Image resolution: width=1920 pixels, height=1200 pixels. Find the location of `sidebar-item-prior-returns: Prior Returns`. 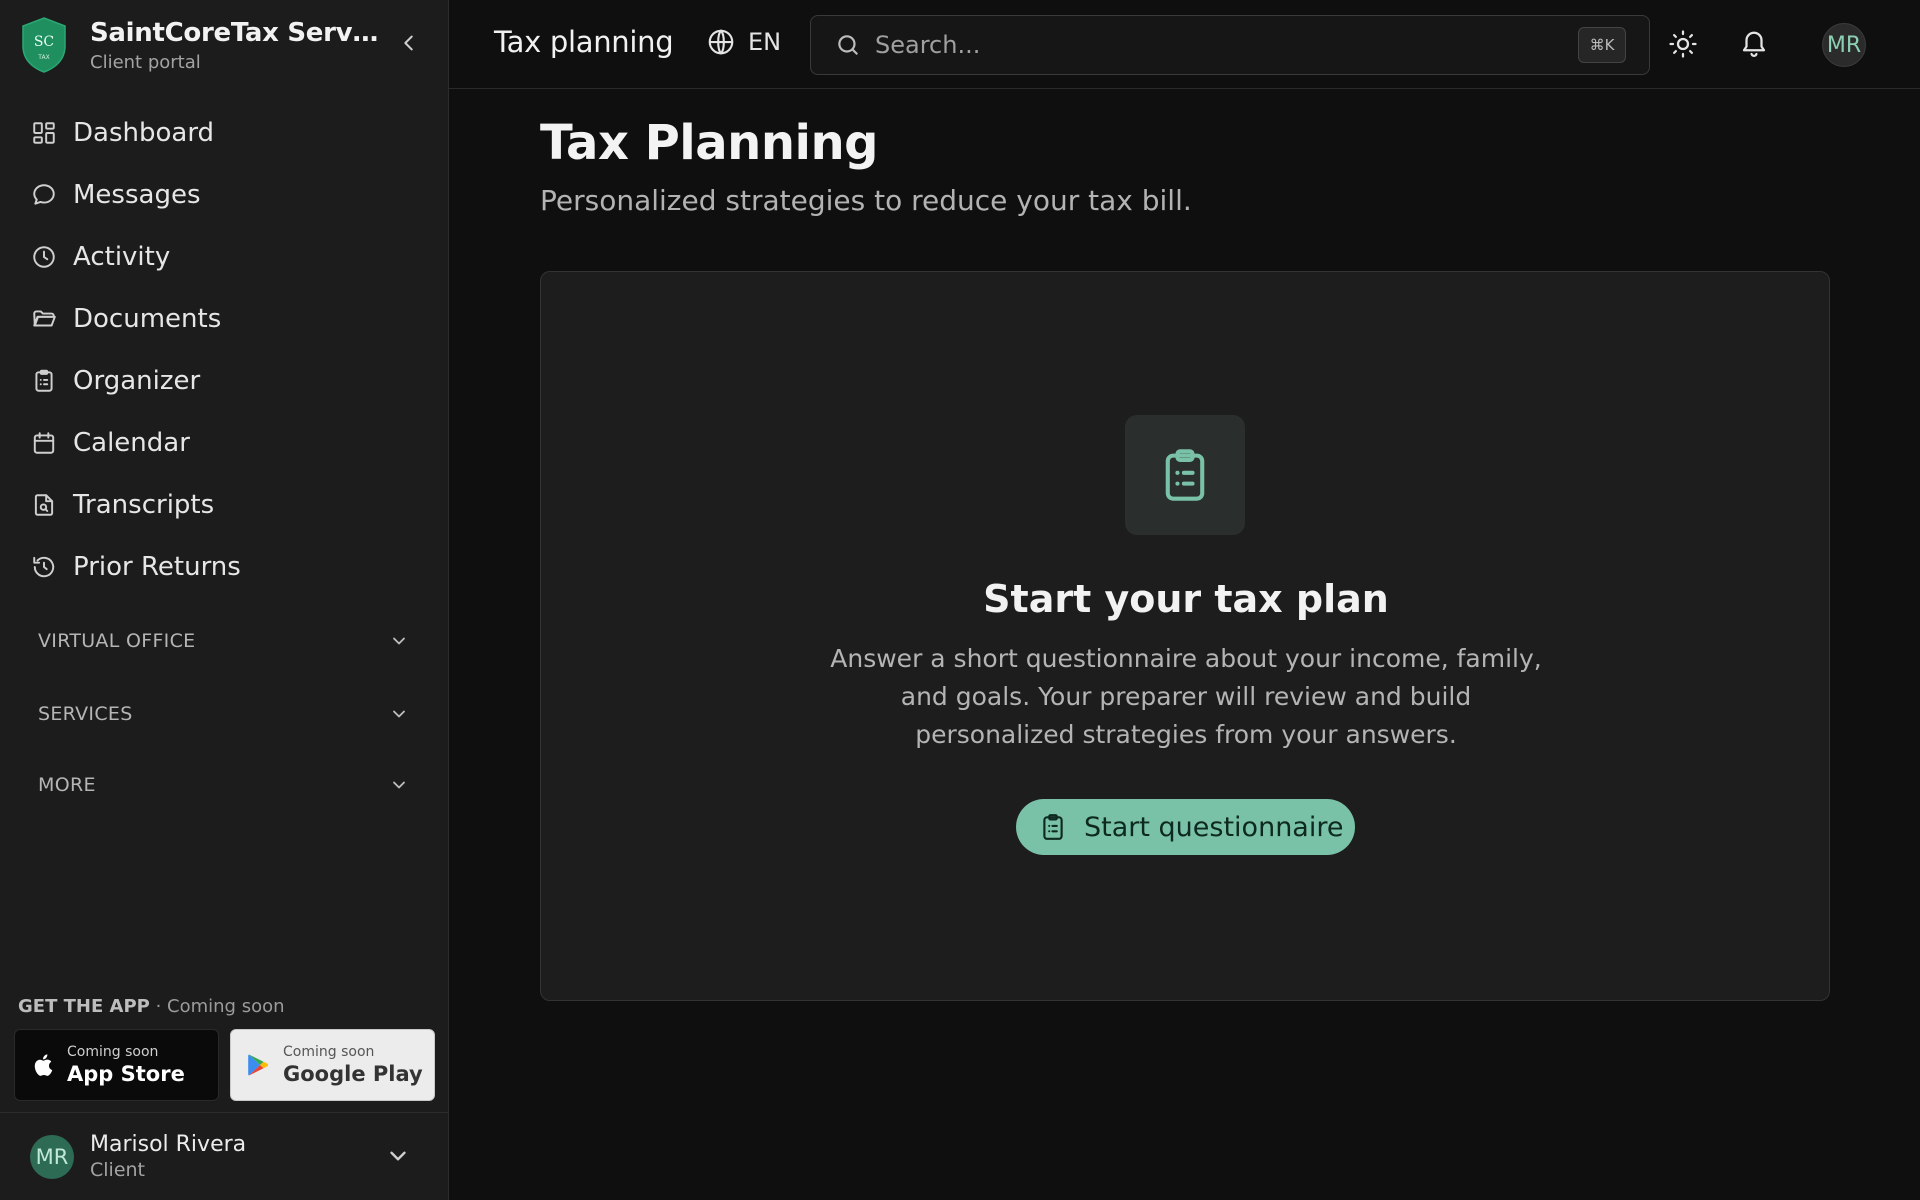

sidebar-item-prior-returns: Prior Returns is located at coordinates (224, 567).